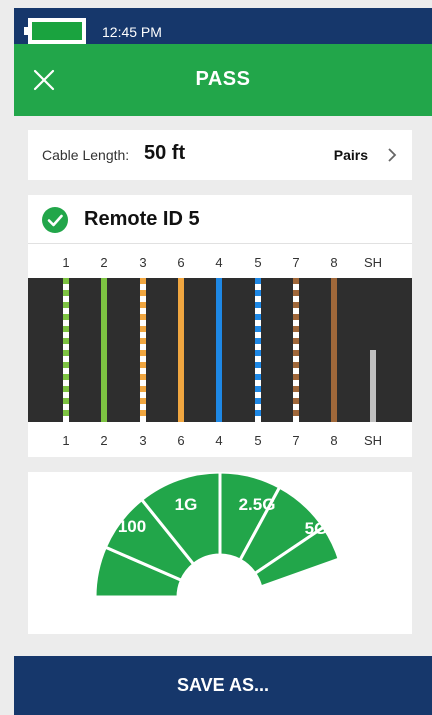  Describe the element at coordinates (220, 155) in the screenshot. I see `cable-length-row: Cable Length: 50 ft Pairs` at that location.